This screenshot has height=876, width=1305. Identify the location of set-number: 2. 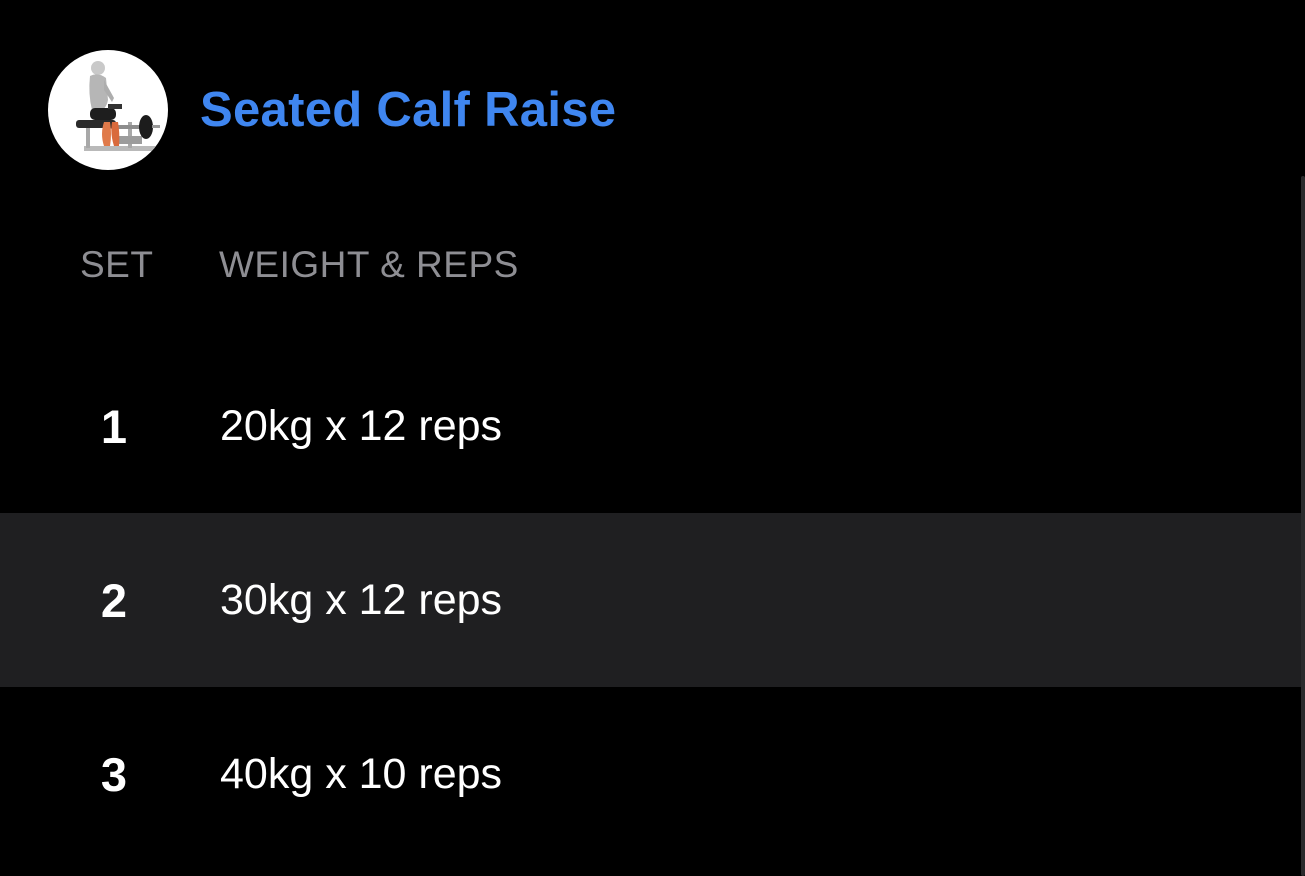
(114, 600).